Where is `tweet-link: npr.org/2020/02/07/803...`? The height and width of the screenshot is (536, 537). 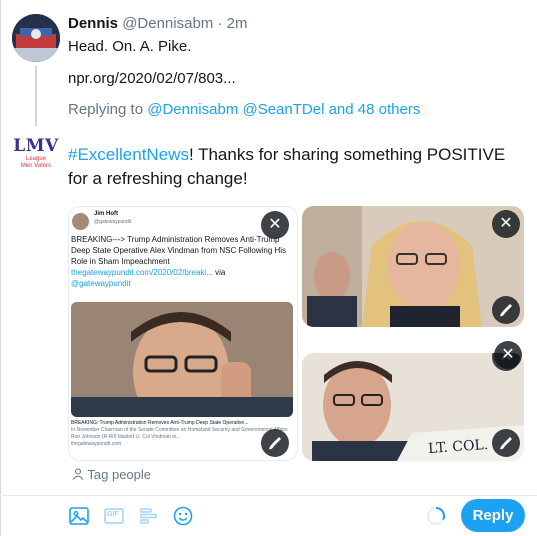 tweet-link: npr.org/2020/02/07/803... is located at coordinates (152, 78).